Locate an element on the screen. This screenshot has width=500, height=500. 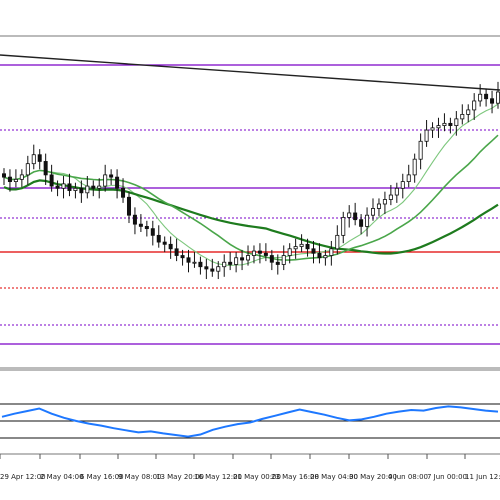
x-tick-label-1: 29 Apr 12:00 is located at coordinates (23, 477).